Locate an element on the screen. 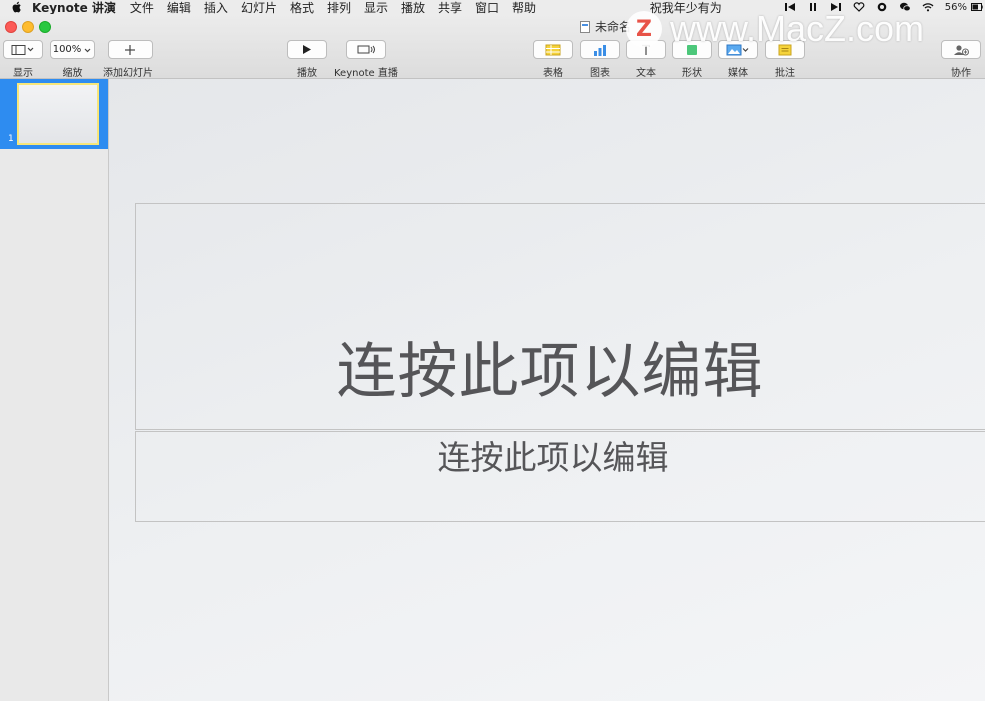  watermark: Z www.MacZ.com is located at coordinates (775, 29).